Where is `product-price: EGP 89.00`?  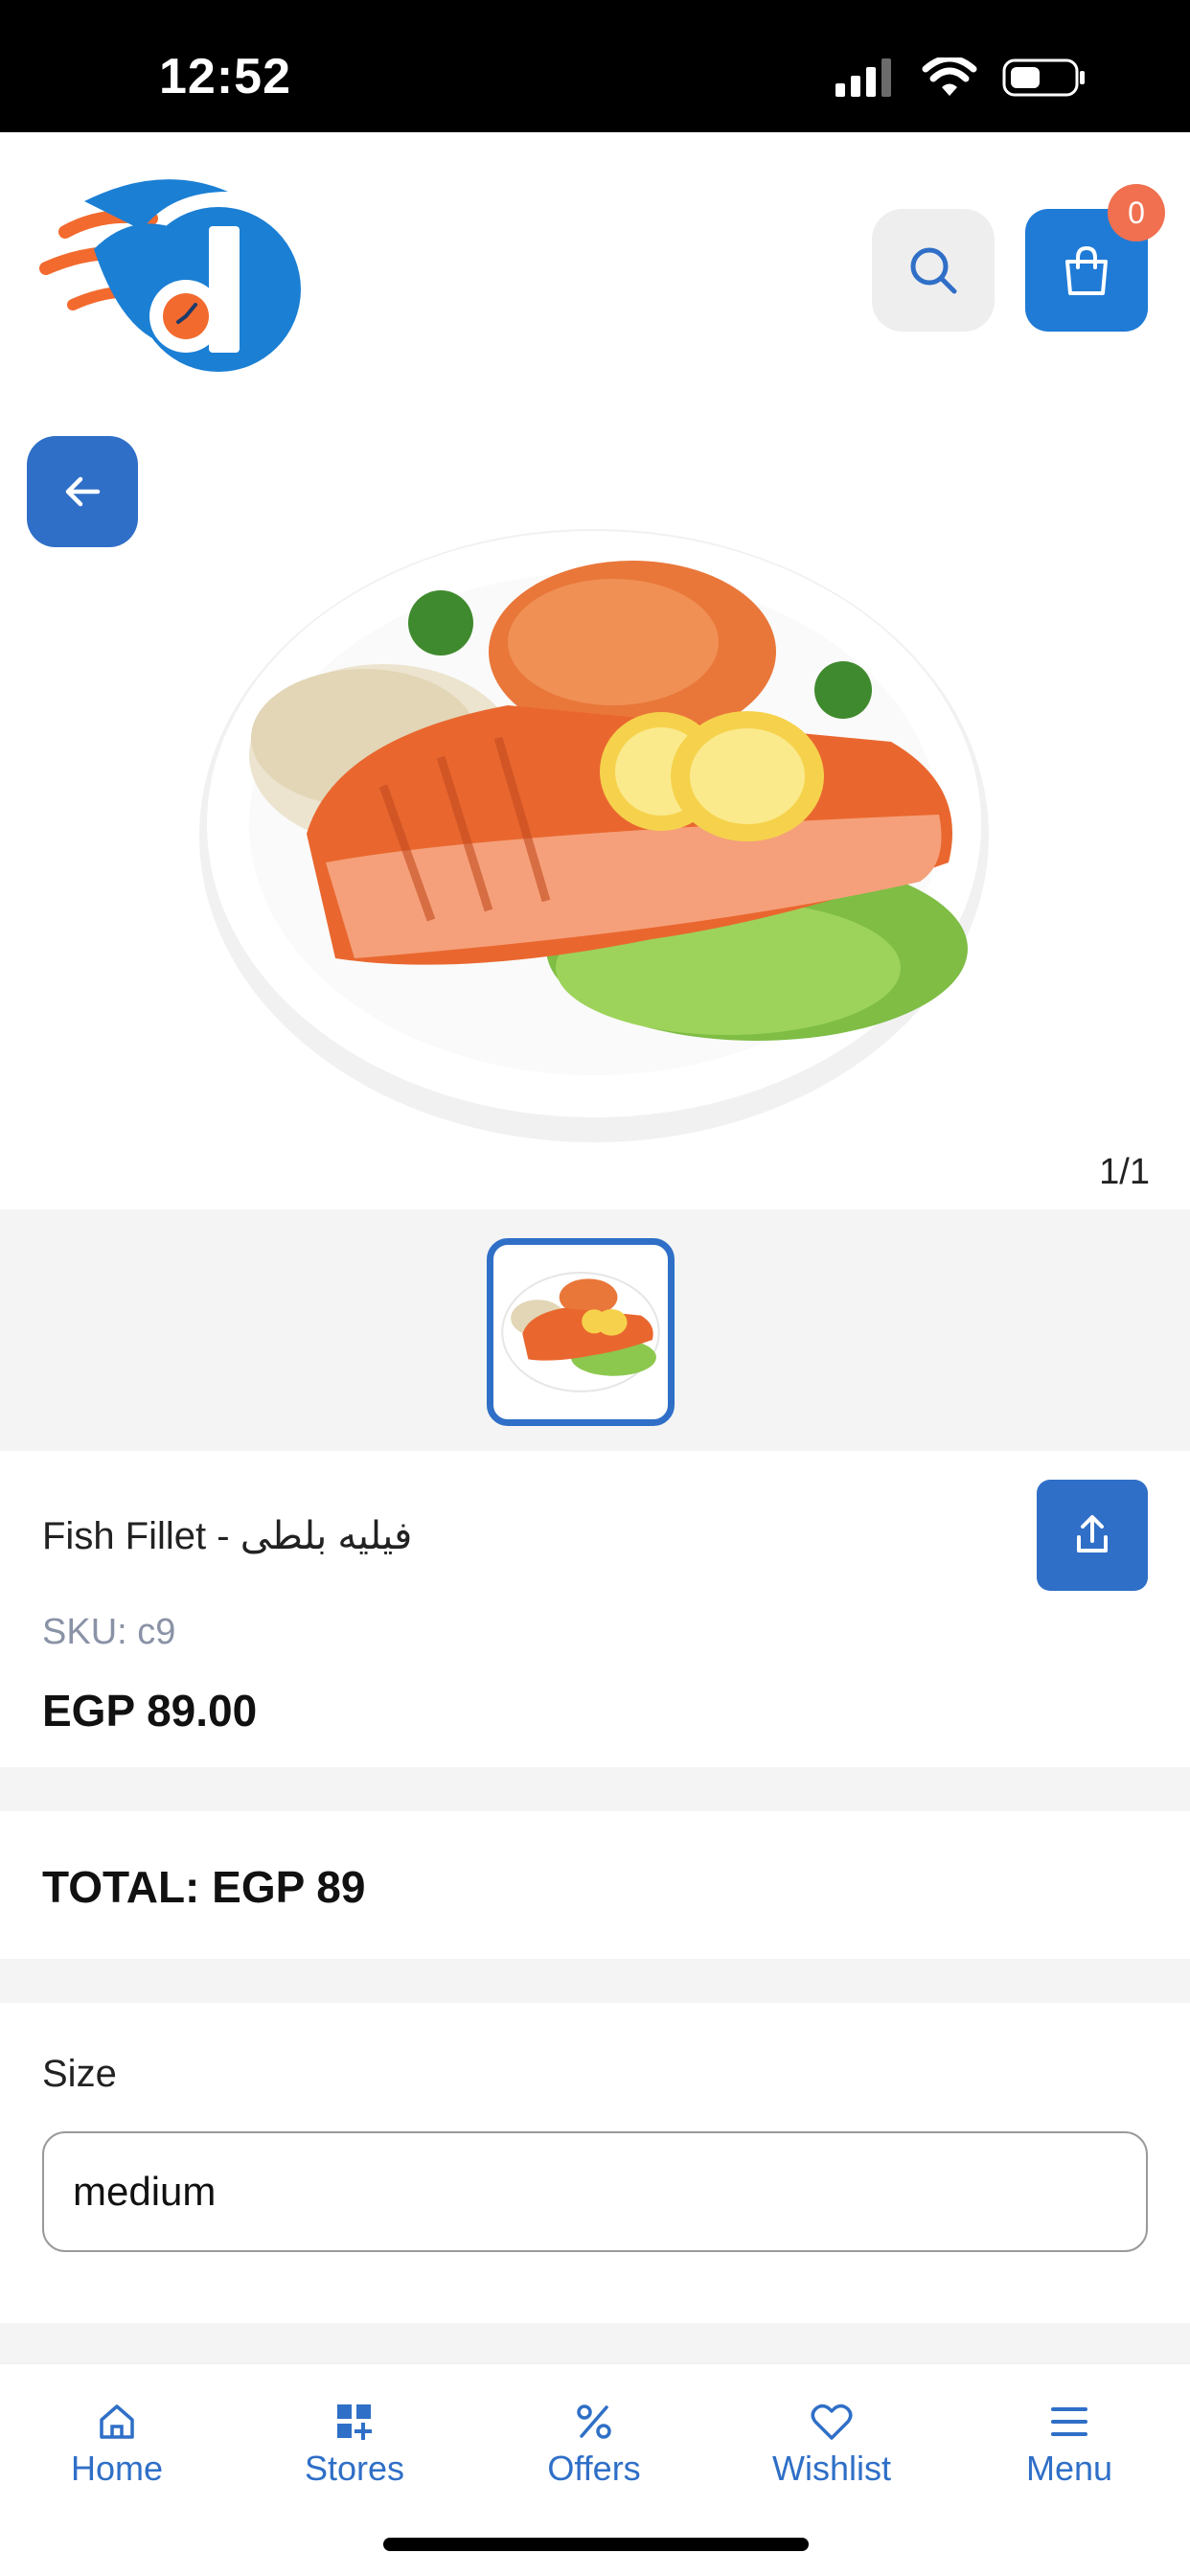
product-price: EGP 89.00 is located at coordinates (150, 1711).